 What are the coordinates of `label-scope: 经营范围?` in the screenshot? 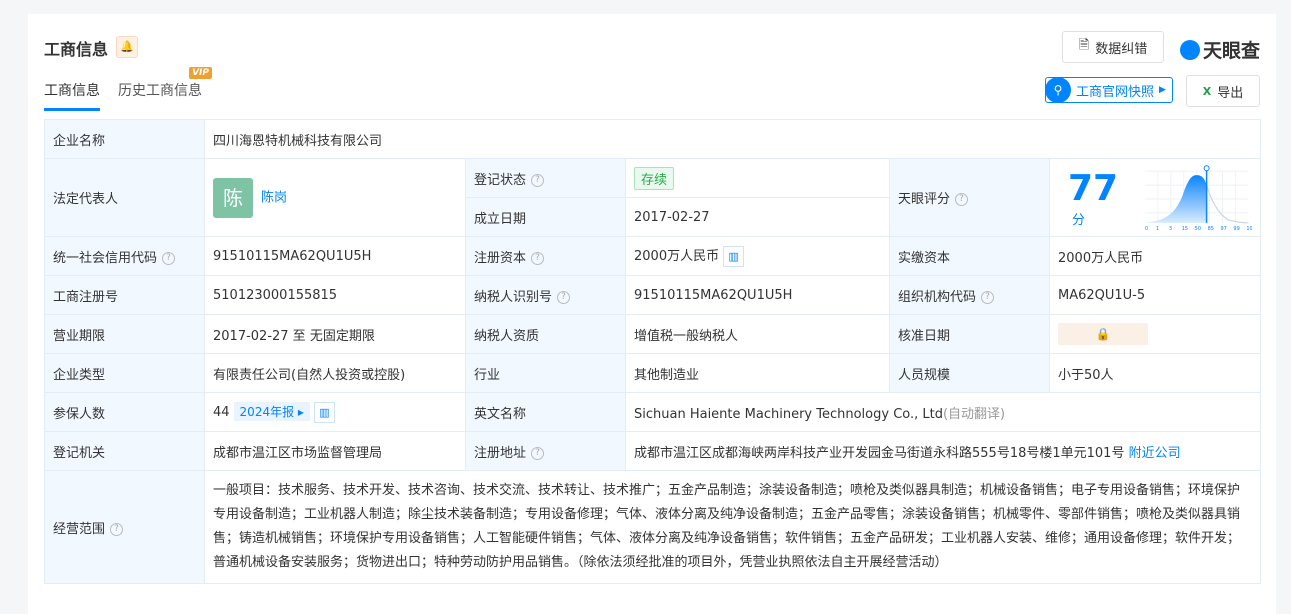 It's located at (124, 527).